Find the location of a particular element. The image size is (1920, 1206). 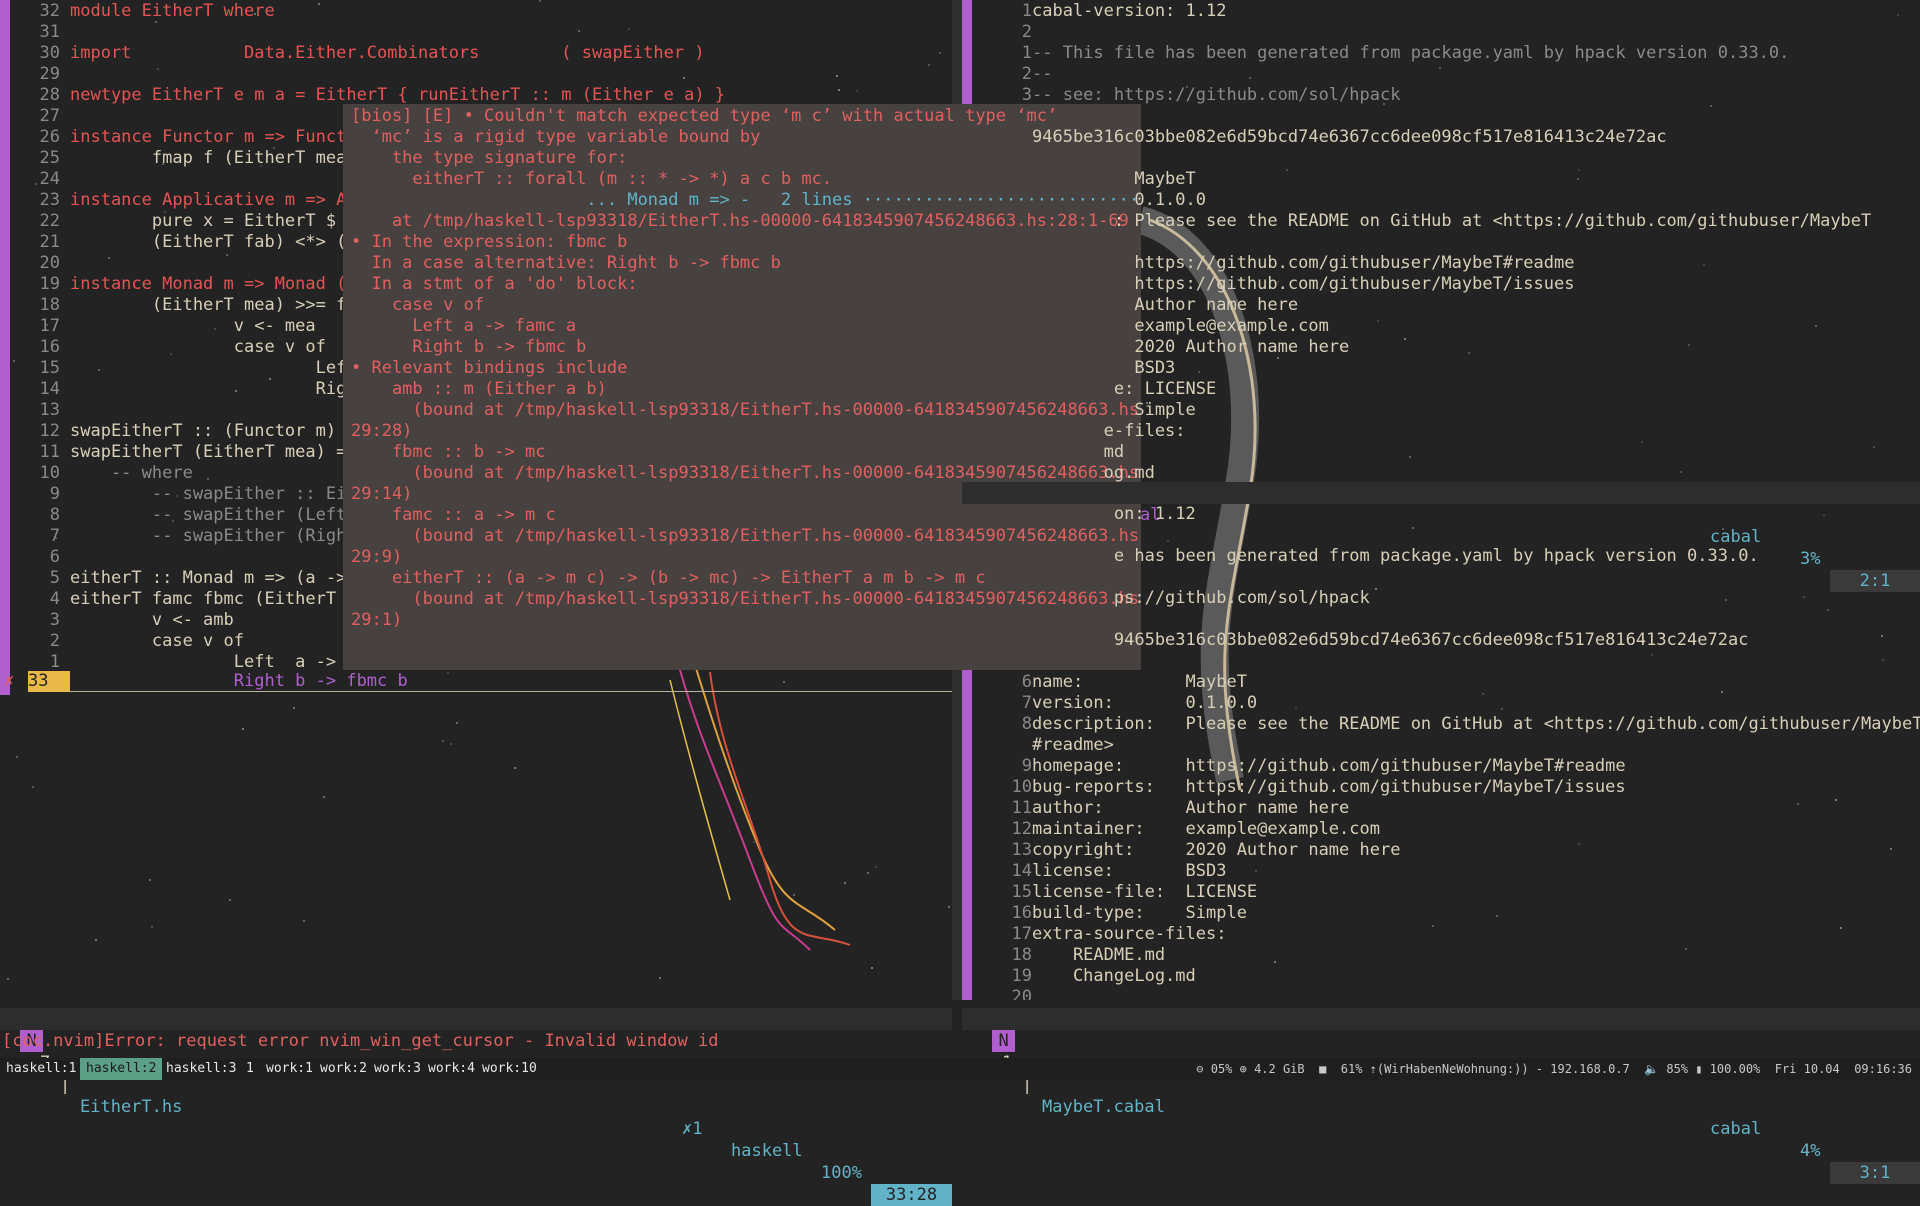

code-line: og.md is located at coordinates (1441, 473).